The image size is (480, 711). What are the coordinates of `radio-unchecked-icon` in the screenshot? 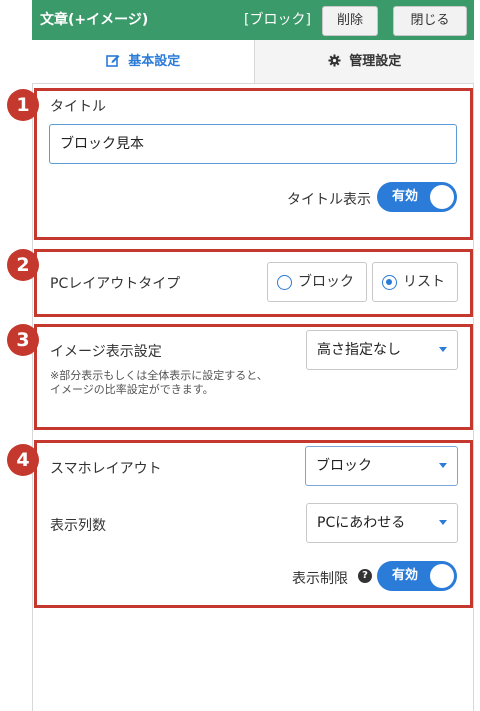 It's located at (284, 282).